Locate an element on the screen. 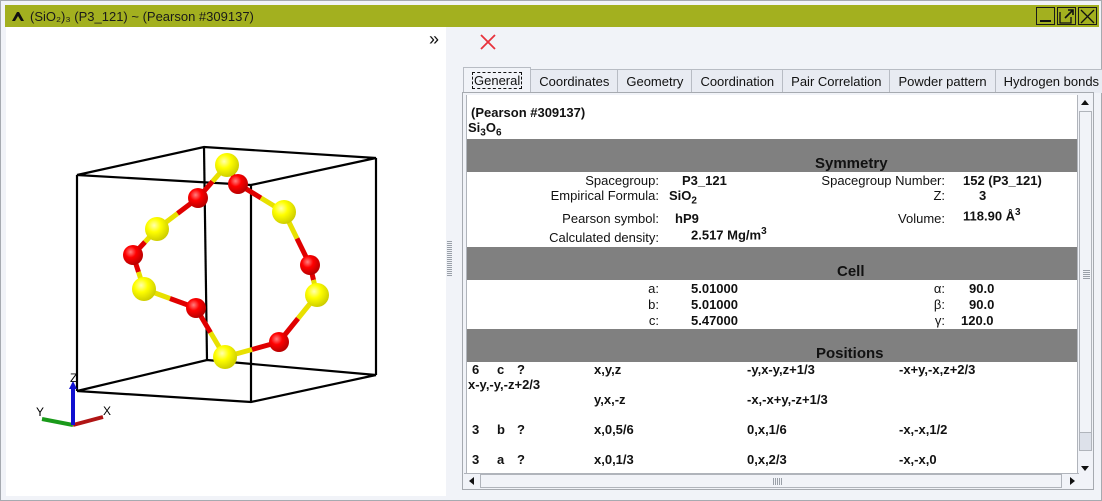 Image resolution: width=1102 pixels, height=501 pixels. cell-section-header: Cell is located at coordinates (772, 263).